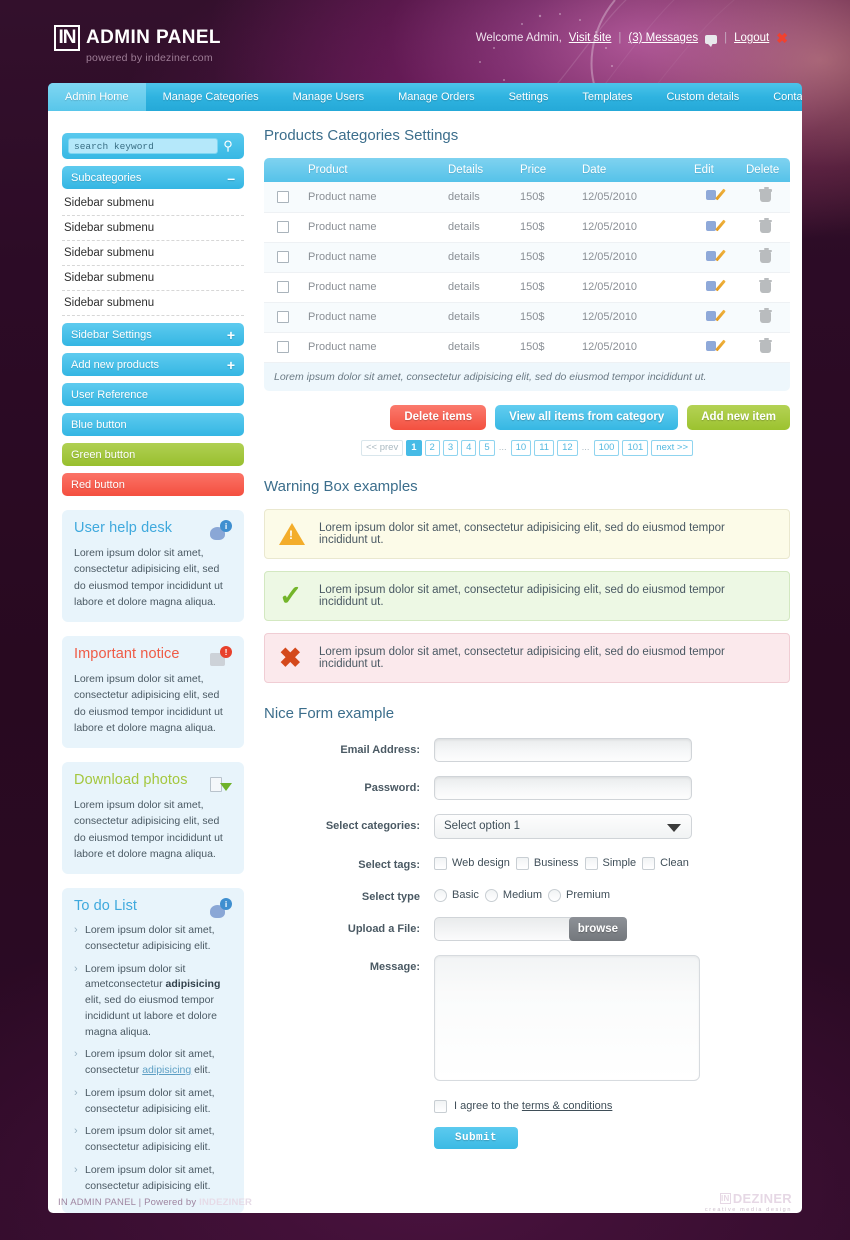 This screenshot has width=850, height=1240. Describe the element at coordinates (440, 1106) in the screenshot. I see `agree-checkbox` at that location.